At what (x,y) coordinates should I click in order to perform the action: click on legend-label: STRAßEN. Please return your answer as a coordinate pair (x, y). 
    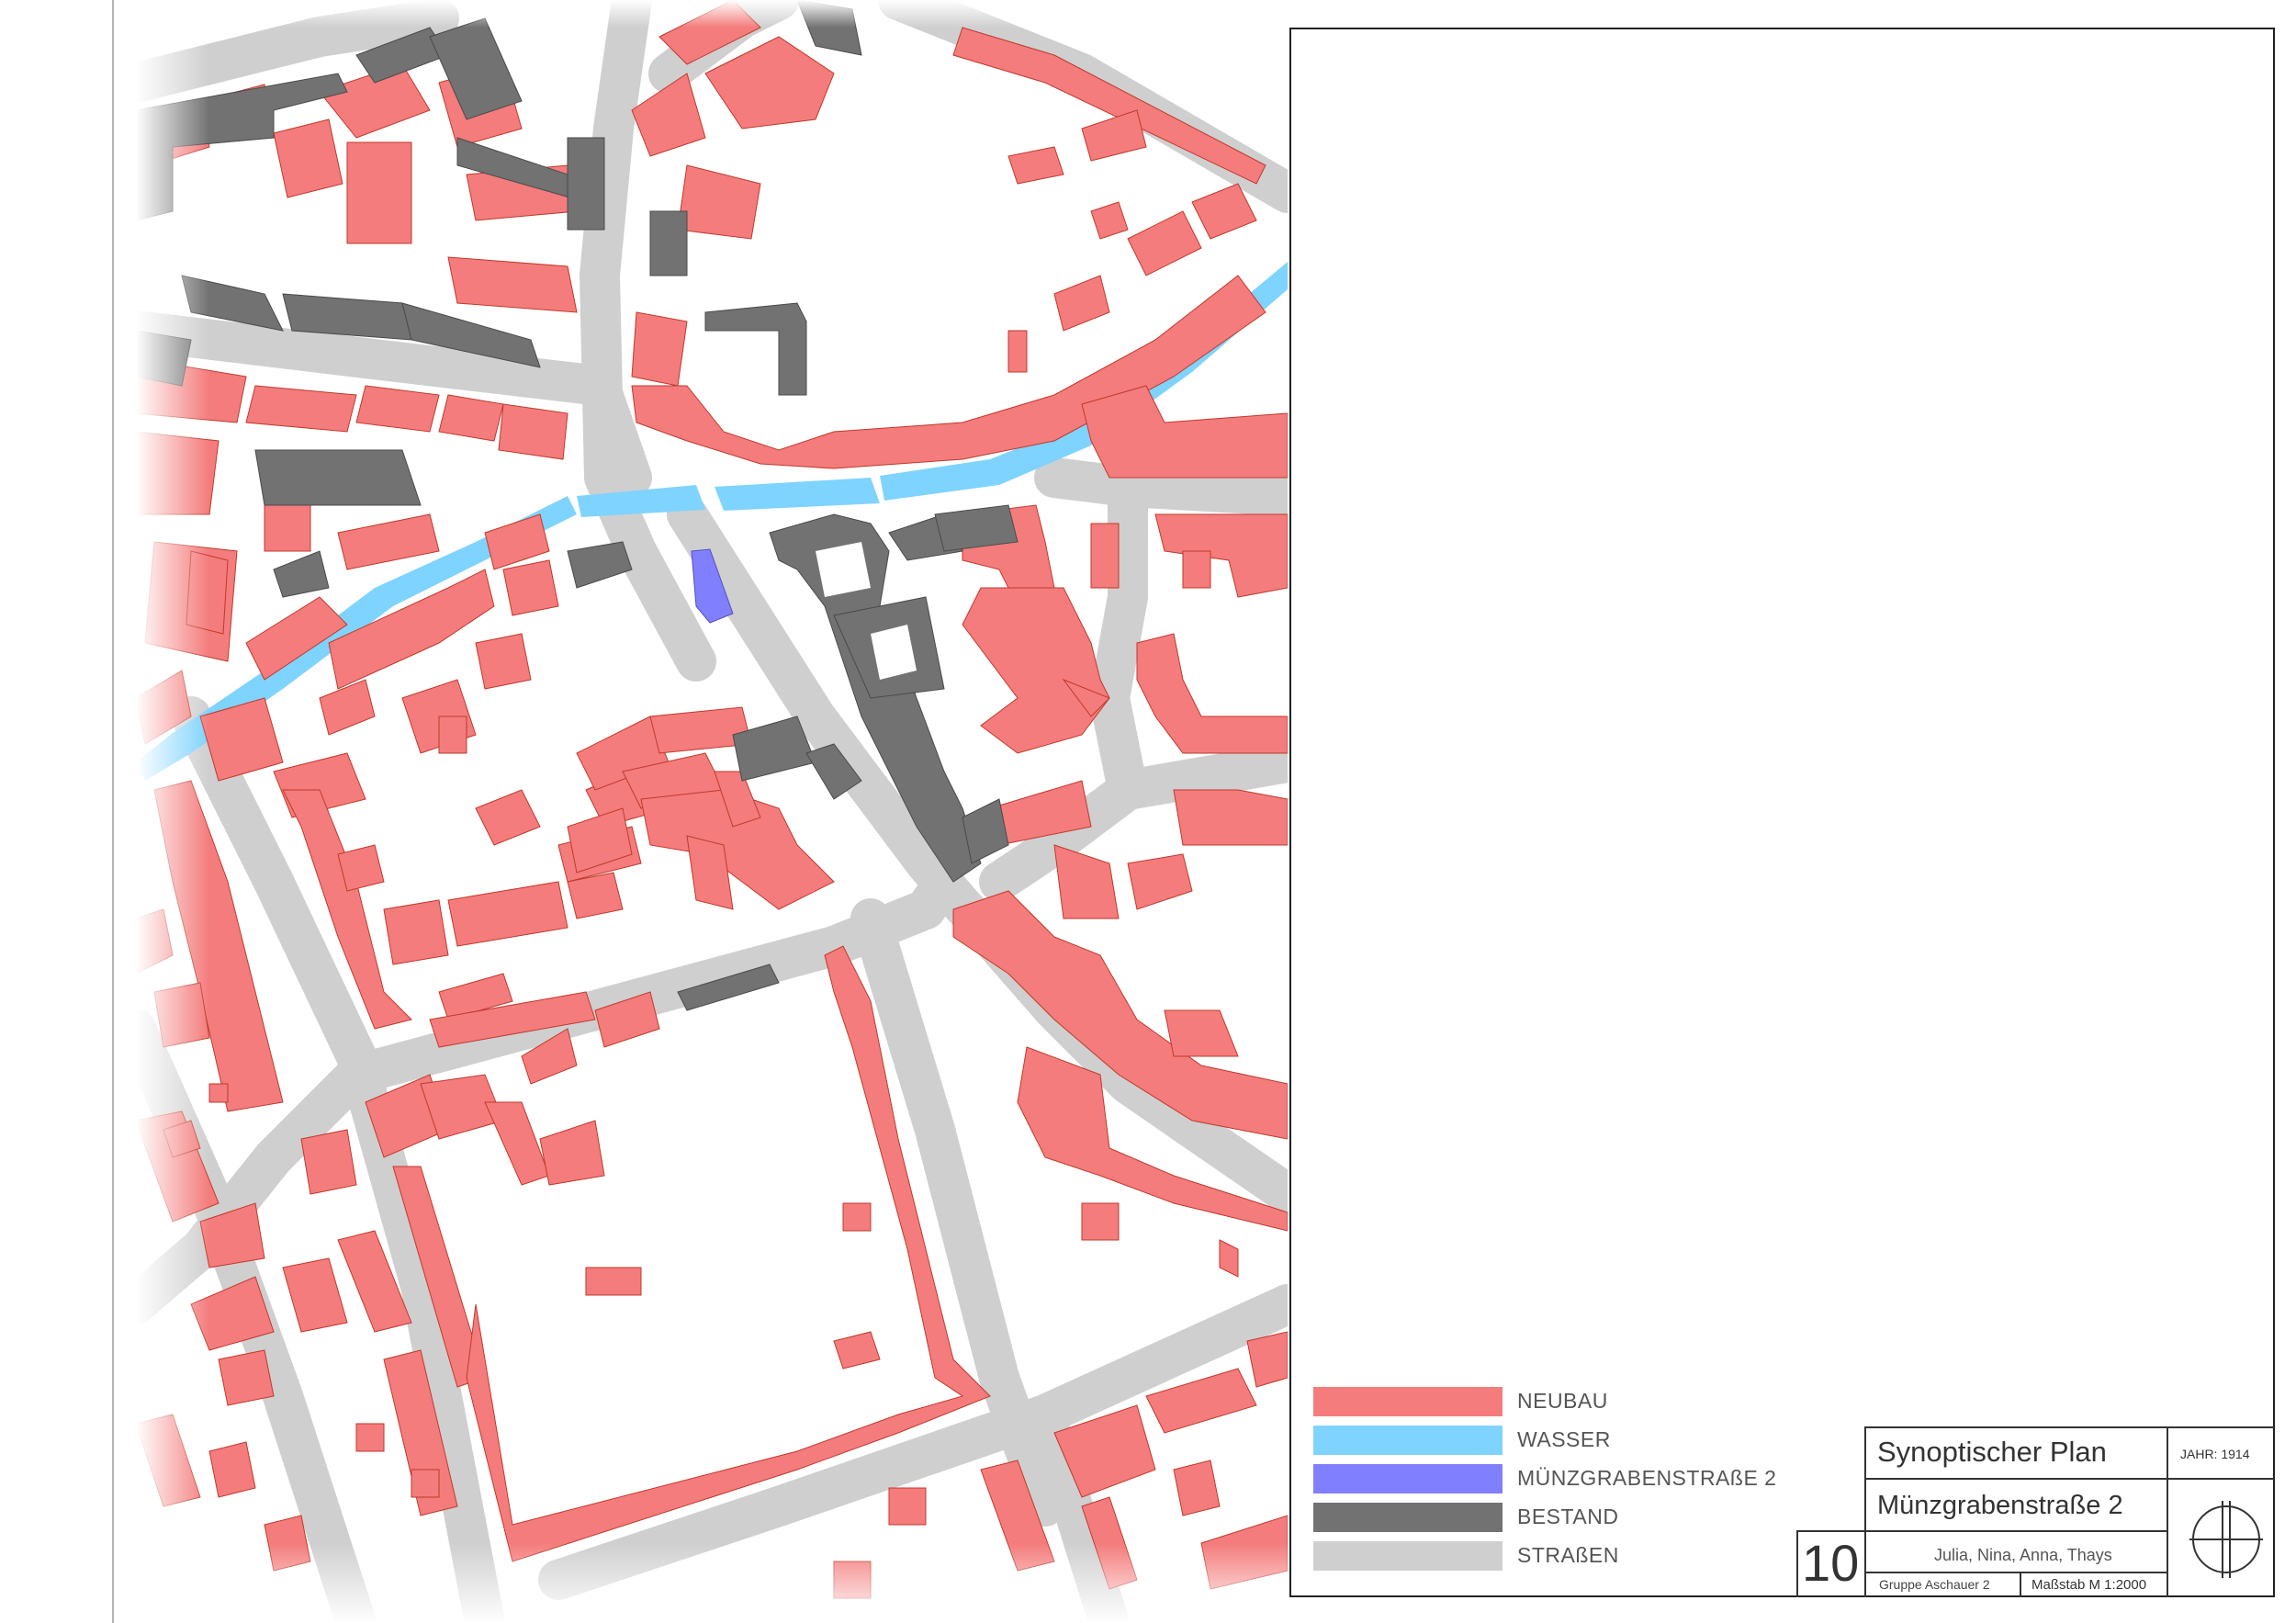
    Looking at the image, I should click on (1568, 1555).